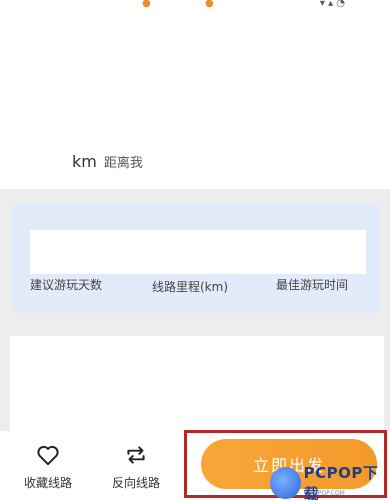 Image resolution: width=390 pixels, height=500 pixels. I want to click on watermark-sub: PCPOP.COM, so click(327, 493).